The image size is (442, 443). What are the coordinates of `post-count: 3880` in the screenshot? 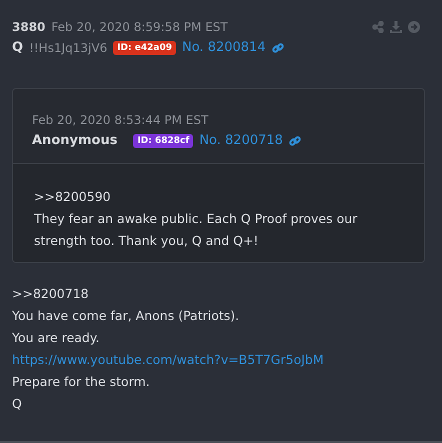 It's located at (29, 27).